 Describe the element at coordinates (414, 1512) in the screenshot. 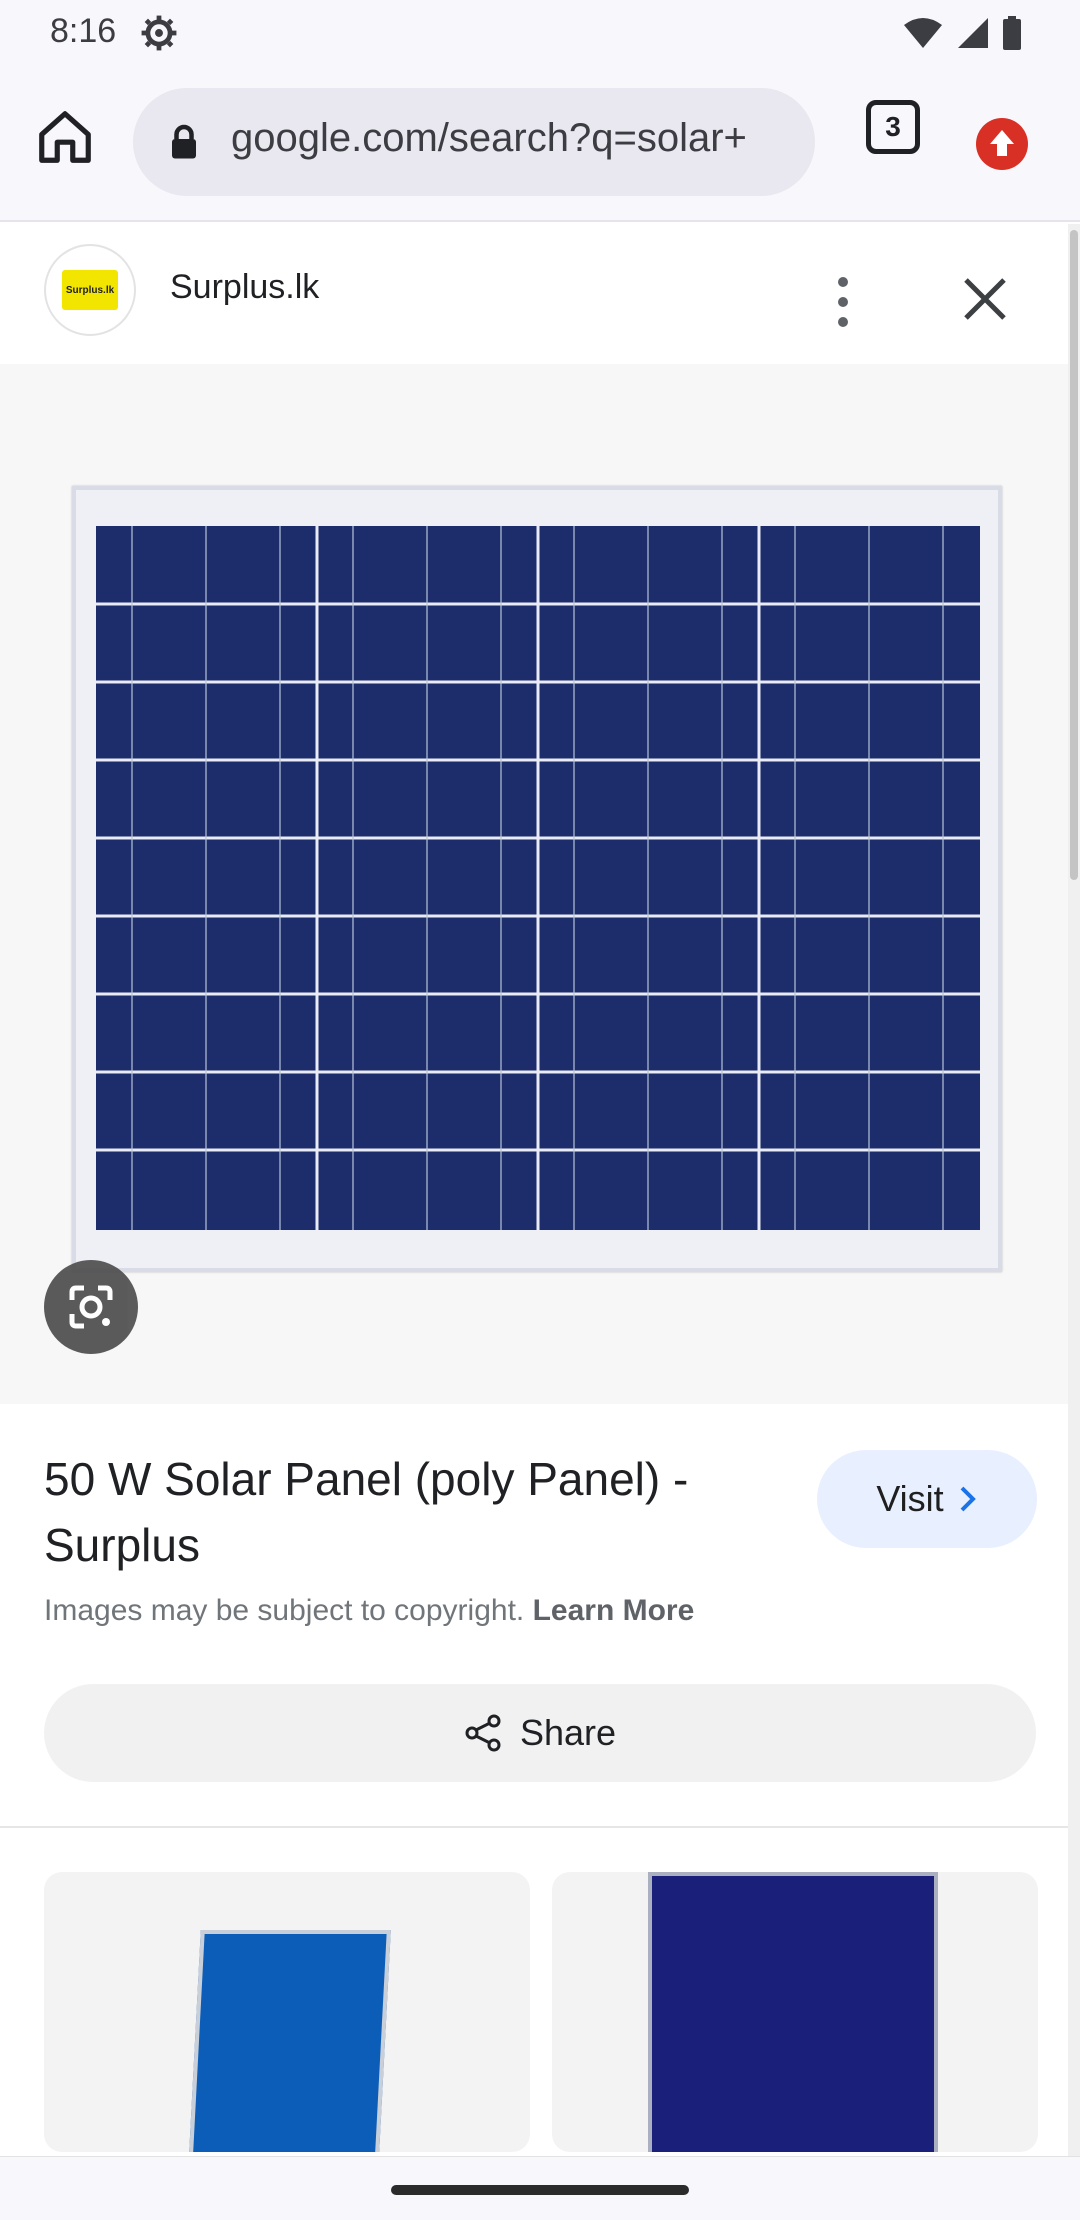

I see `result-title: 50 W Solar Panel (poly Panel) - Surplus` at that location.